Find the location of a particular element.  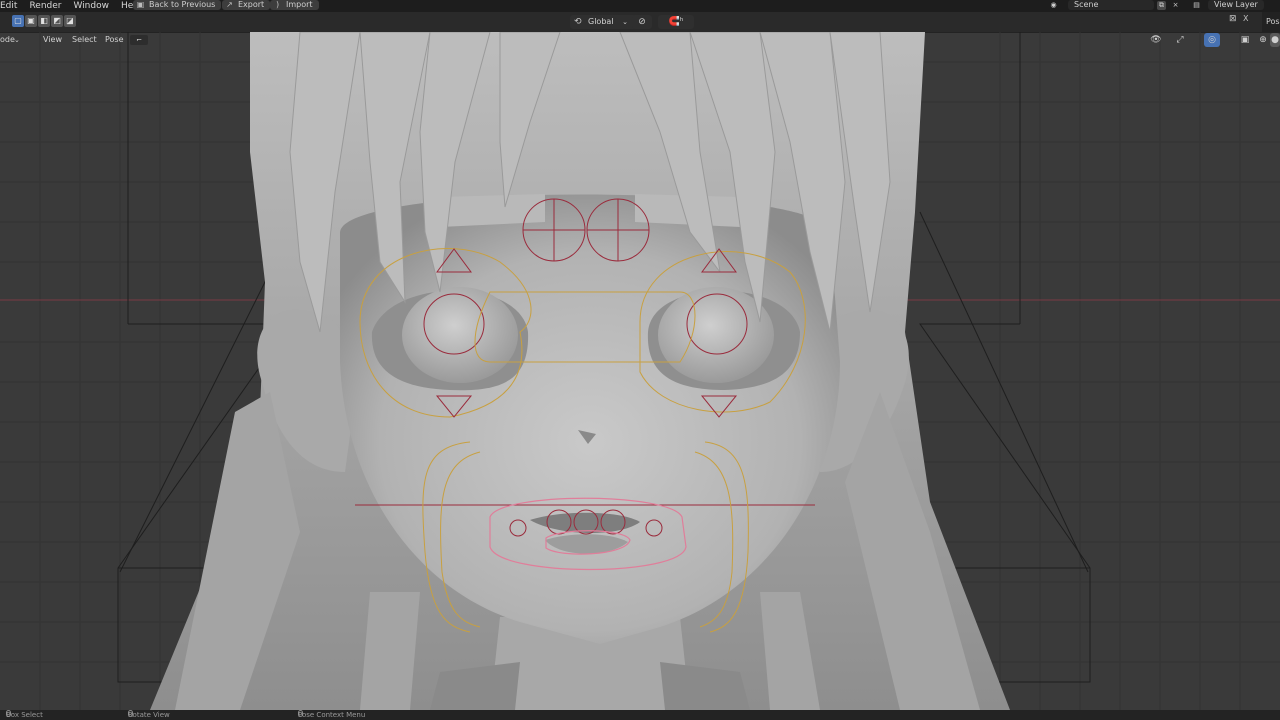

export-icon: ↗ is located at coordinates (229, 4).